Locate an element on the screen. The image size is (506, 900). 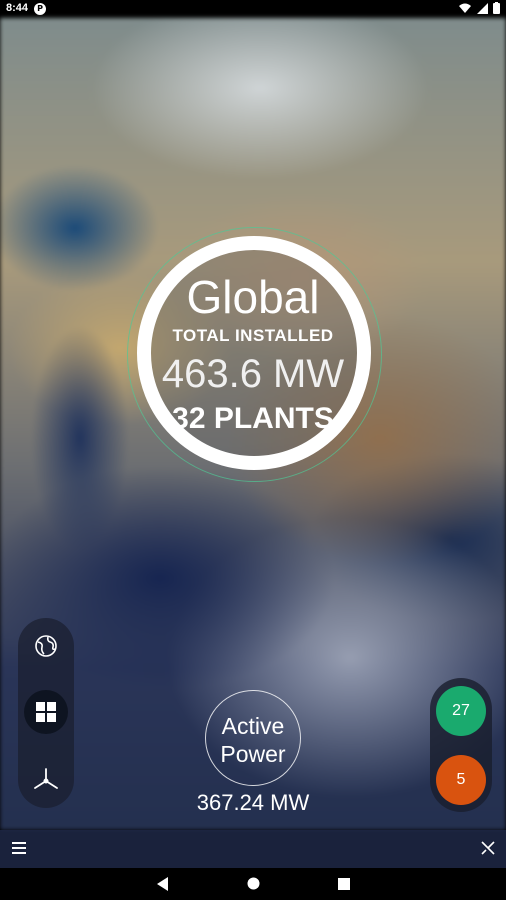
total-installed-value: 463.6 MW is located at coordinates (253, 374).